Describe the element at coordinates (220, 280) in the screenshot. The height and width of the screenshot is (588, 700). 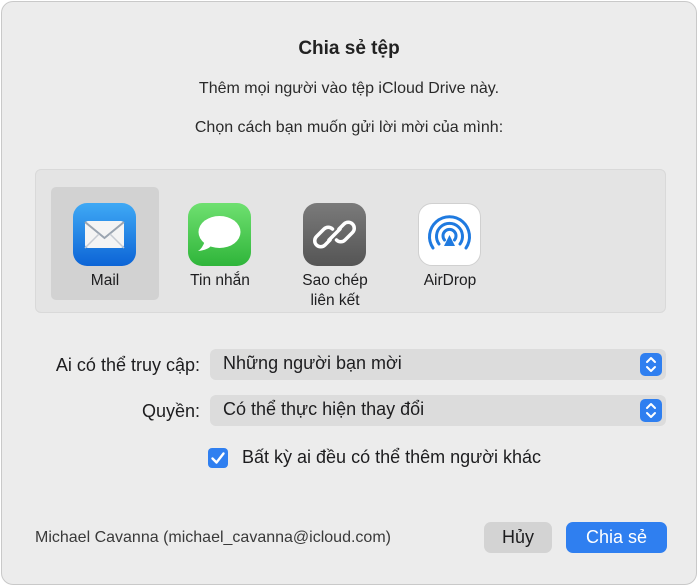
I see `share-method-label: Tin nhắn` at that location.